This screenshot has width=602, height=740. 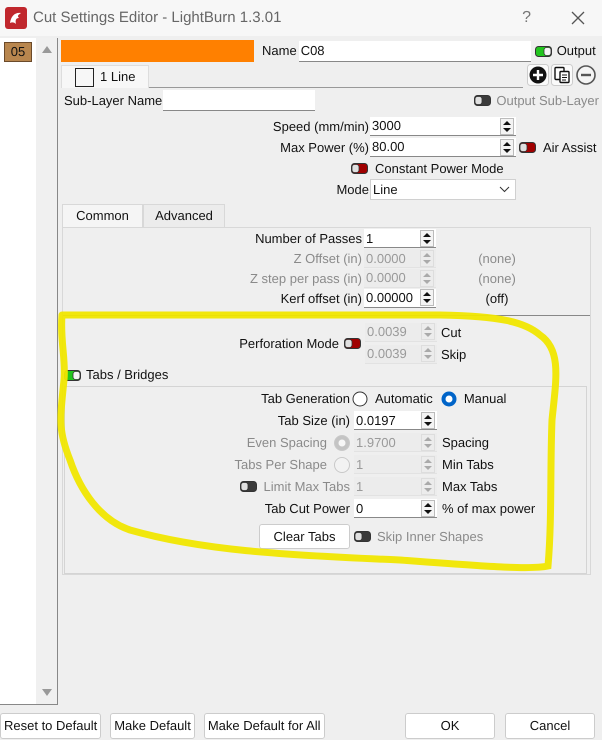 What do you see at coordinates (400, 238) in the screenshot?
I see `spin-box: 1` at bounding box center [400, 238].